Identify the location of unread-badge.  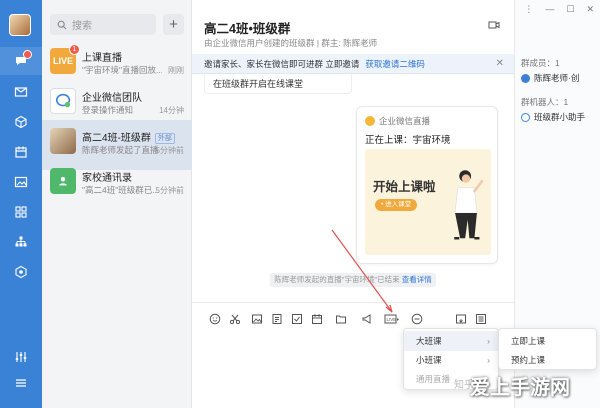
(27, 54).